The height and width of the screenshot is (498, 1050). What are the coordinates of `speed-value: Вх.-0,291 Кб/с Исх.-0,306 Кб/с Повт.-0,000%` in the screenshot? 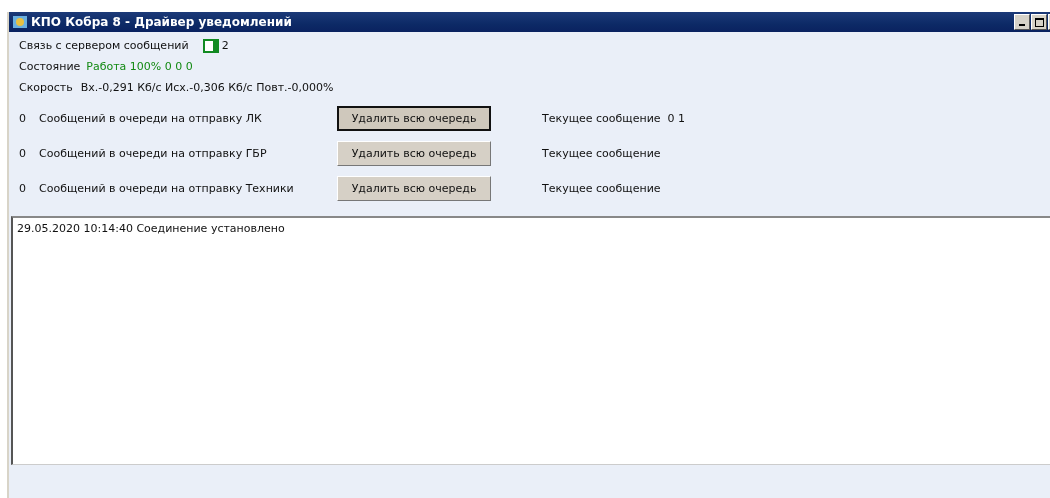 It's located at (207, 87).